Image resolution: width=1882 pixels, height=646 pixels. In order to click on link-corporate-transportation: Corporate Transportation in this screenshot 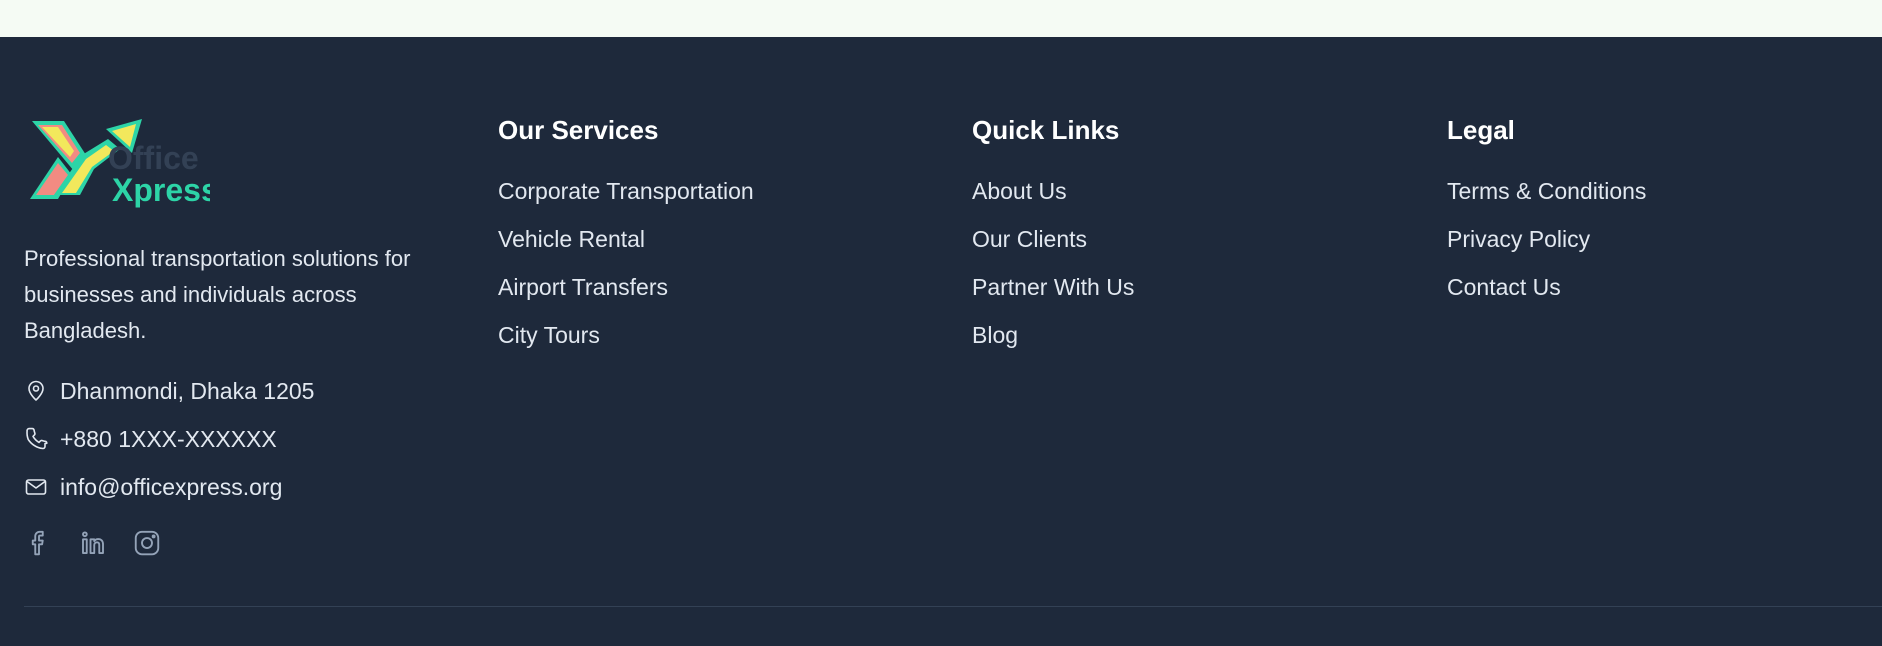, I will do `click(626, 191)`.